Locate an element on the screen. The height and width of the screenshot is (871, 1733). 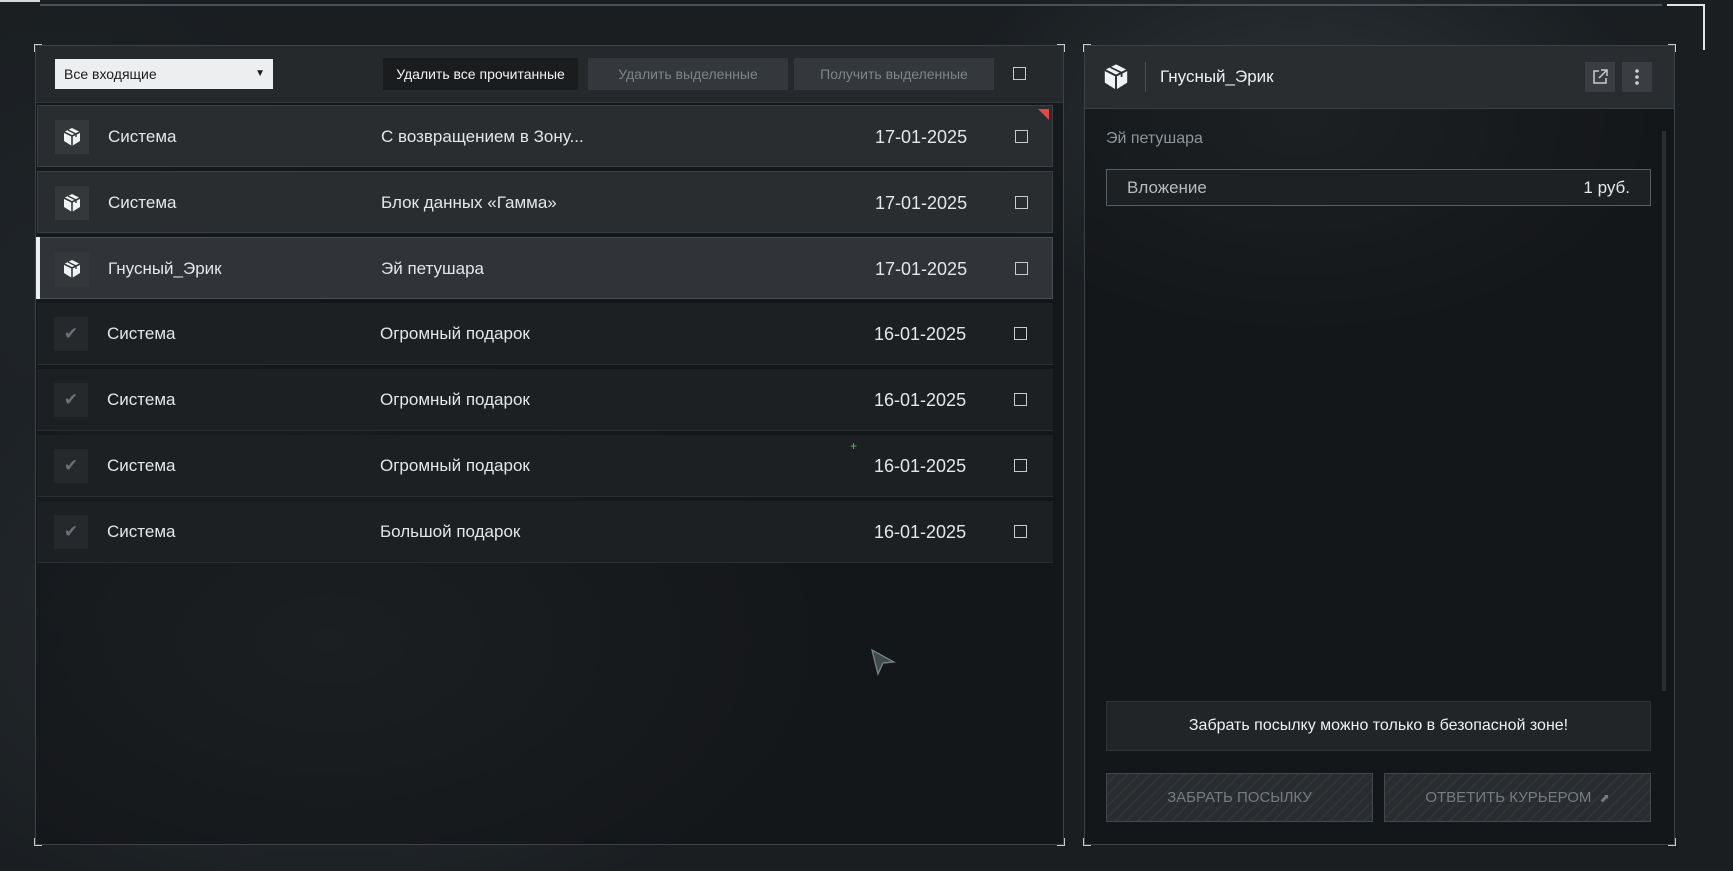
external-link-icon is located at coordinates (1600, 76).